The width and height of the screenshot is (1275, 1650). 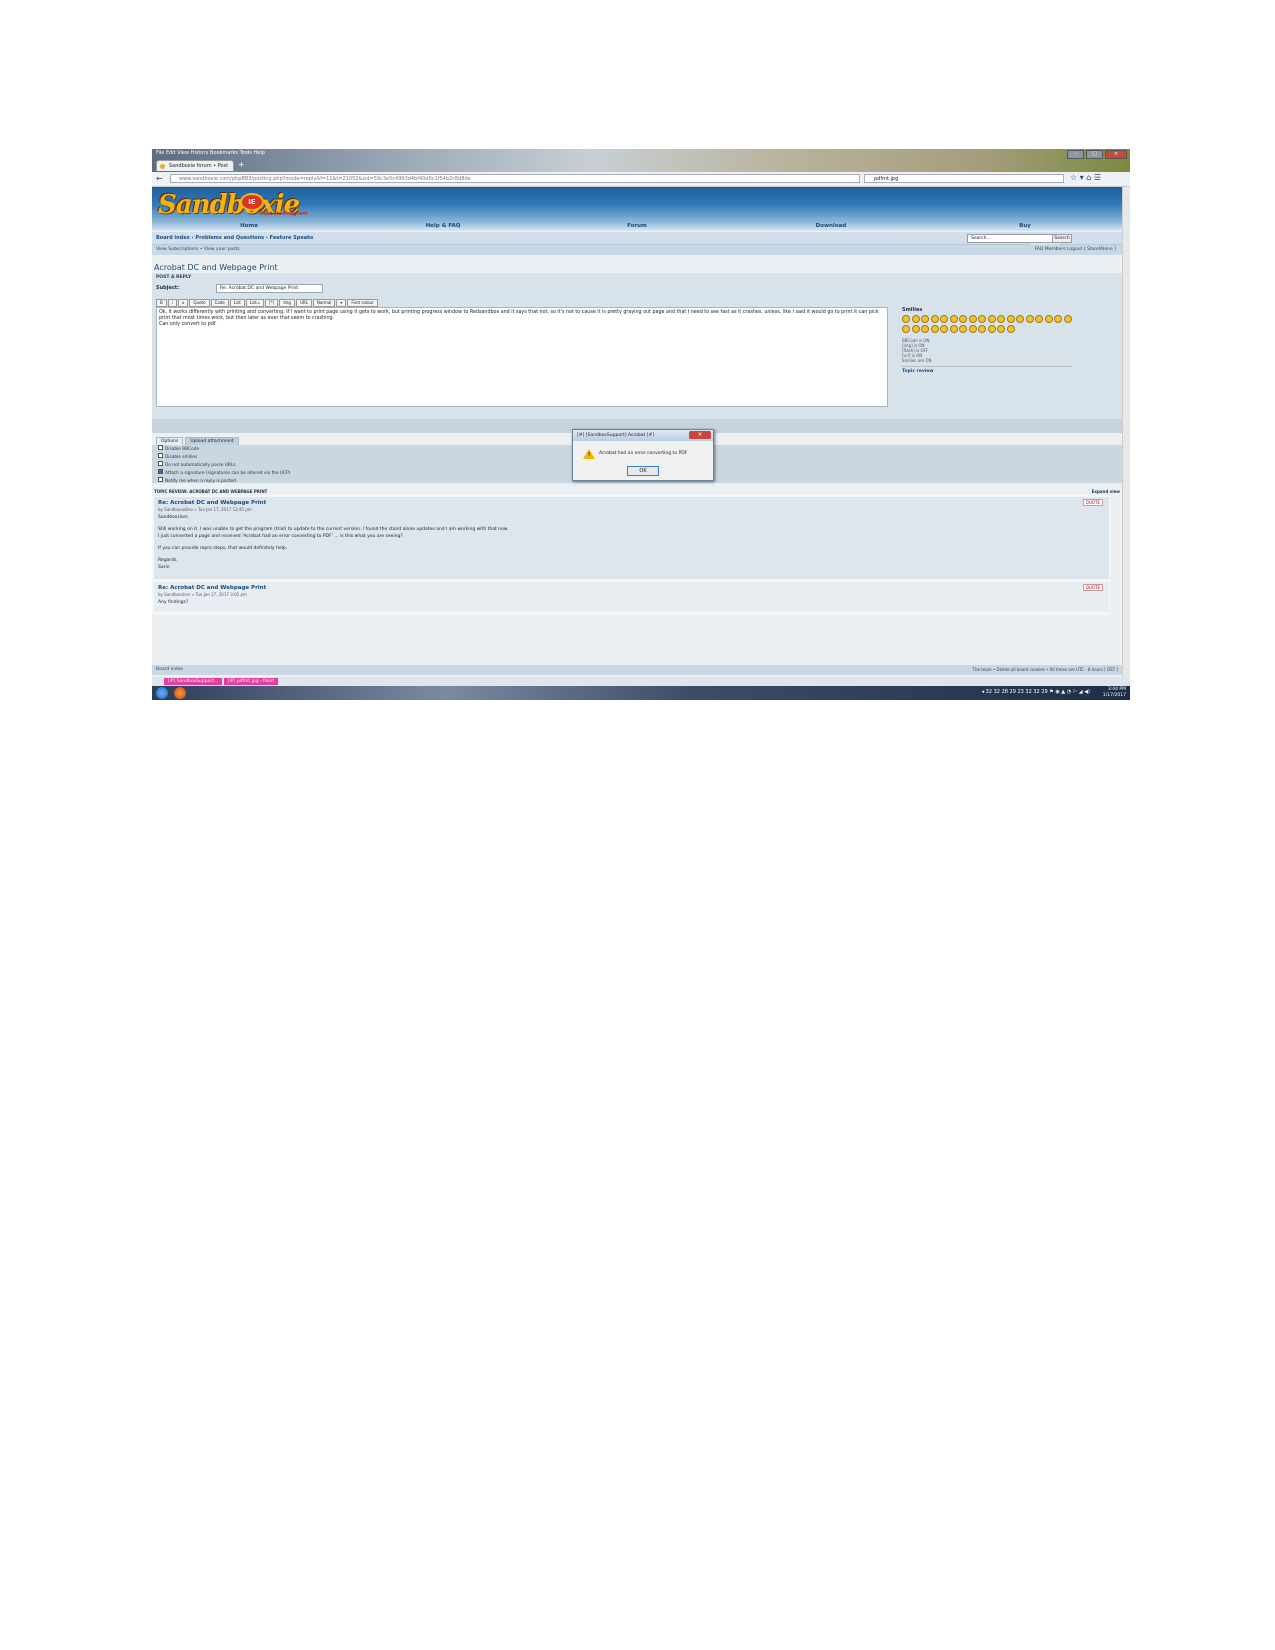 I want to click on start-button-icon, so click(x=162, y=693).